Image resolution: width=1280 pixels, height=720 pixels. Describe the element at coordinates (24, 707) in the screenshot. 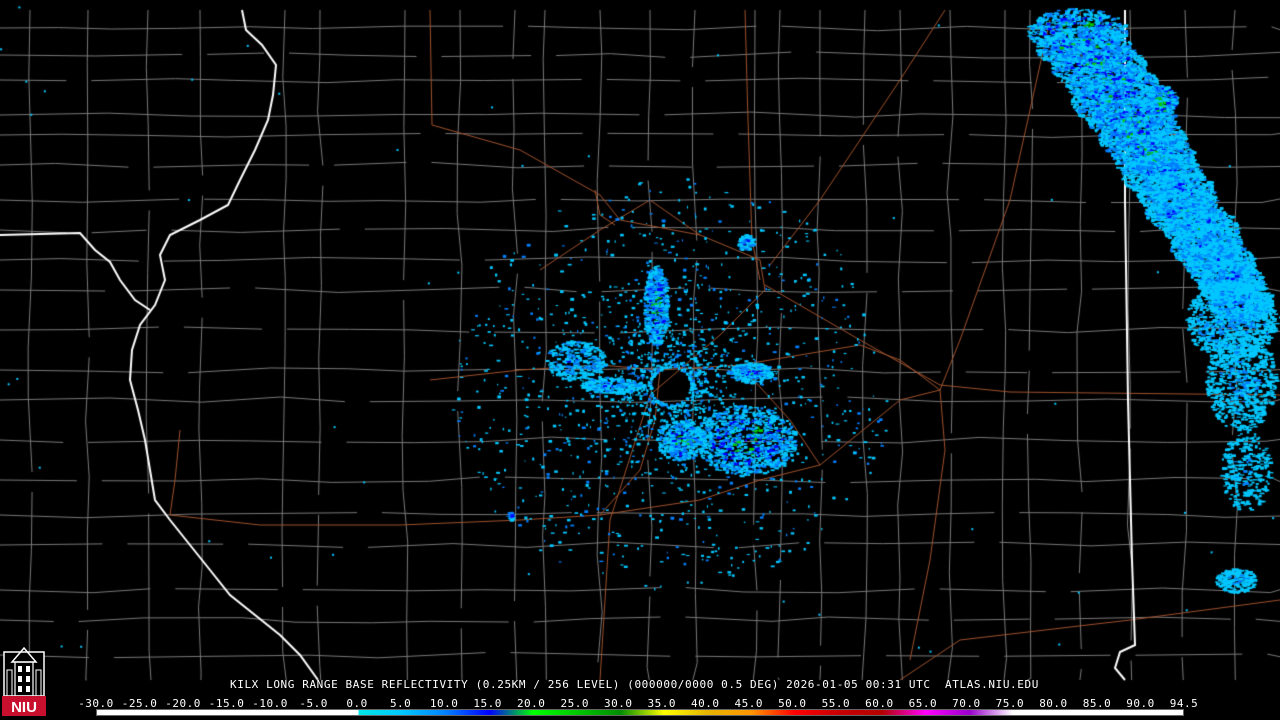

I see `logo-text: NIU` at that location.